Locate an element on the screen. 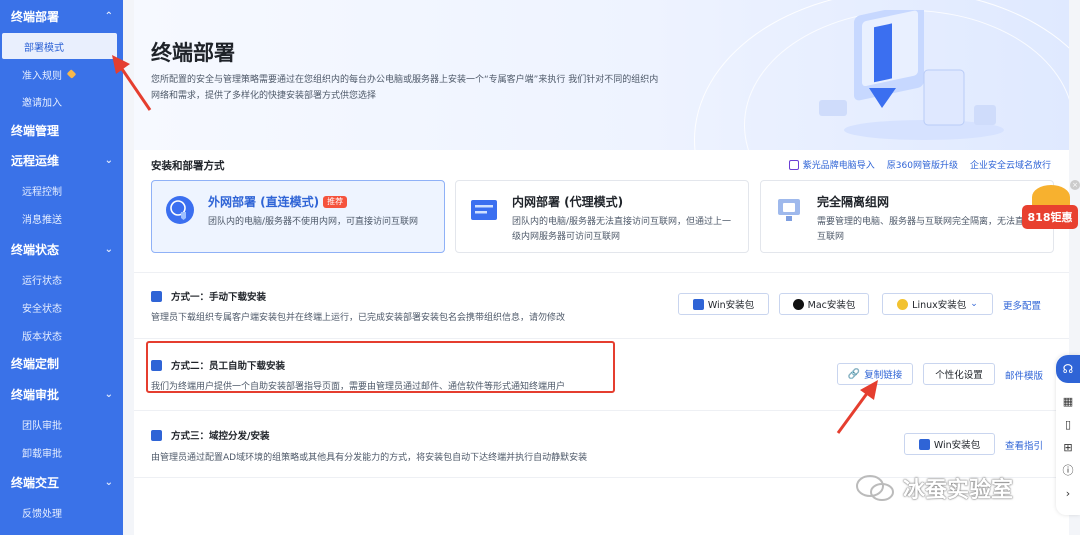 This screenshot has height=535, width=1080. sidebar-item-label: 运行状态 is located at coordinates (42, 281).